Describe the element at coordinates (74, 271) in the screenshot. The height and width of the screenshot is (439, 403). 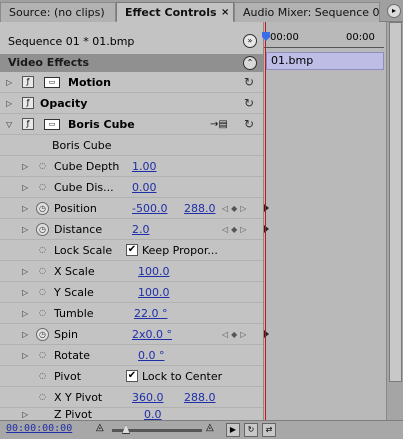
I see `property-name: X Scale` at that location.